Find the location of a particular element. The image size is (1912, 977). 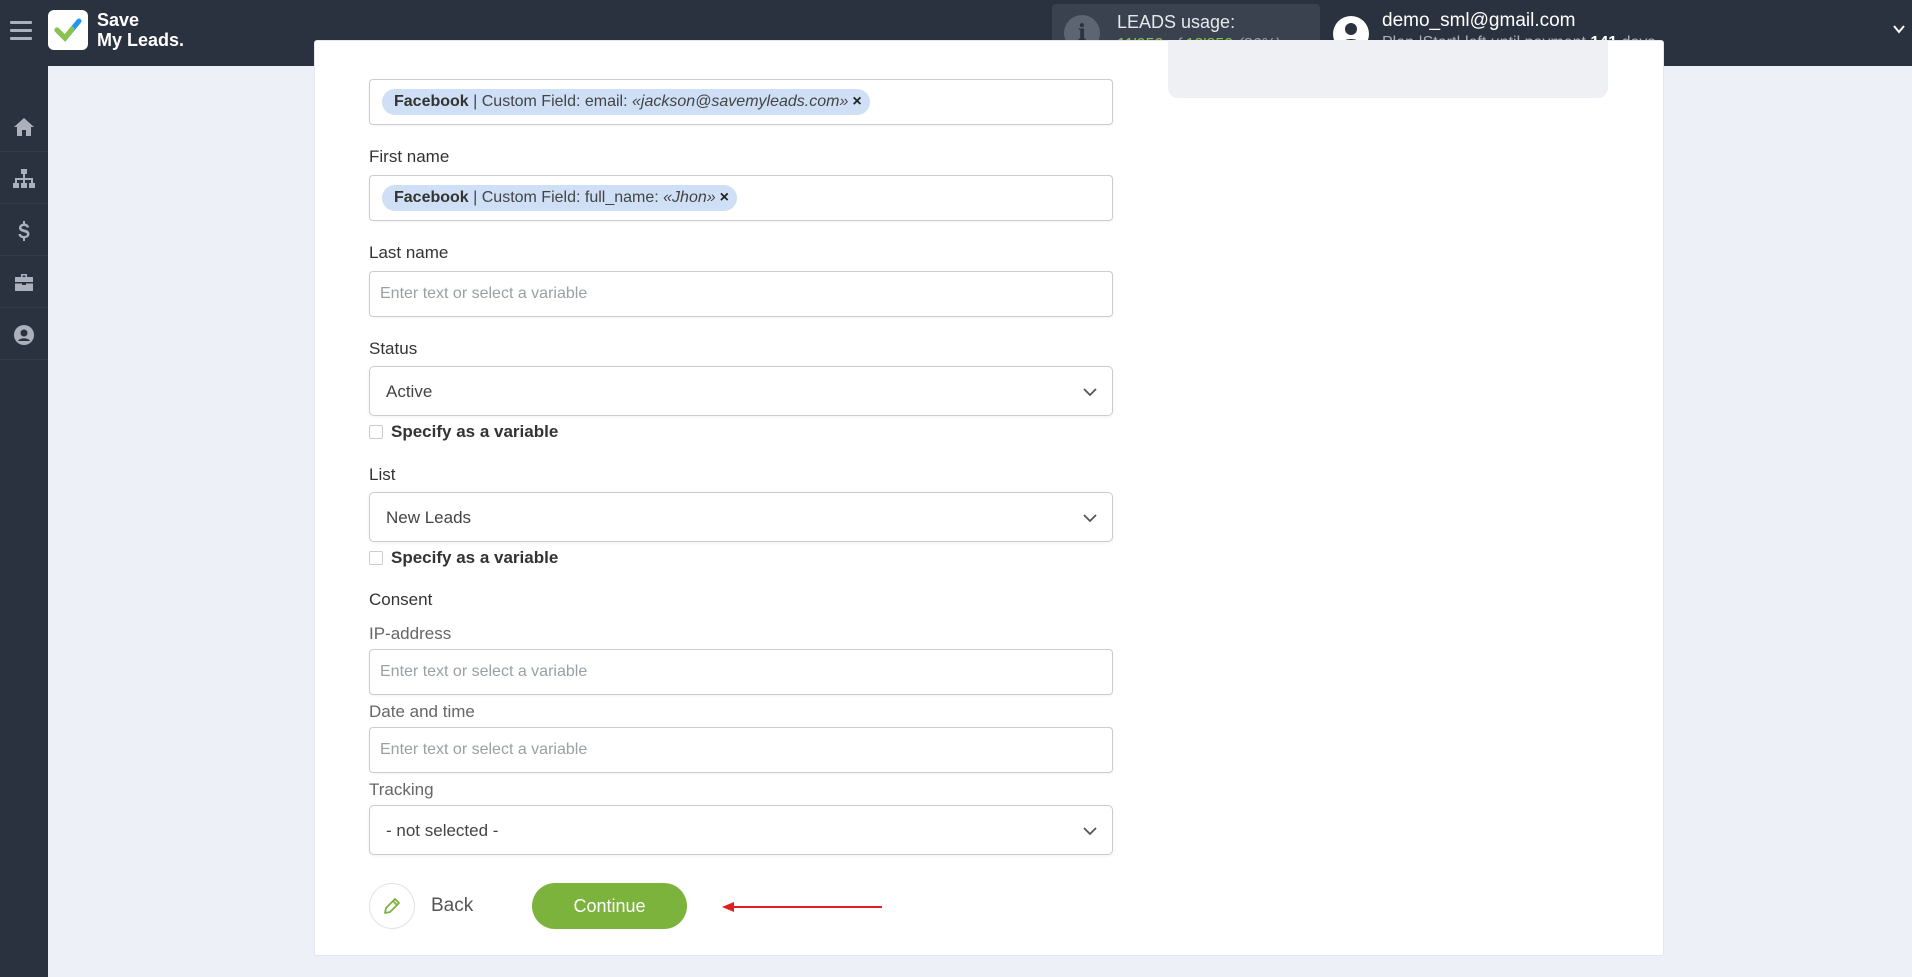

last-name-label: Last name is located at coordinates (409, 252).